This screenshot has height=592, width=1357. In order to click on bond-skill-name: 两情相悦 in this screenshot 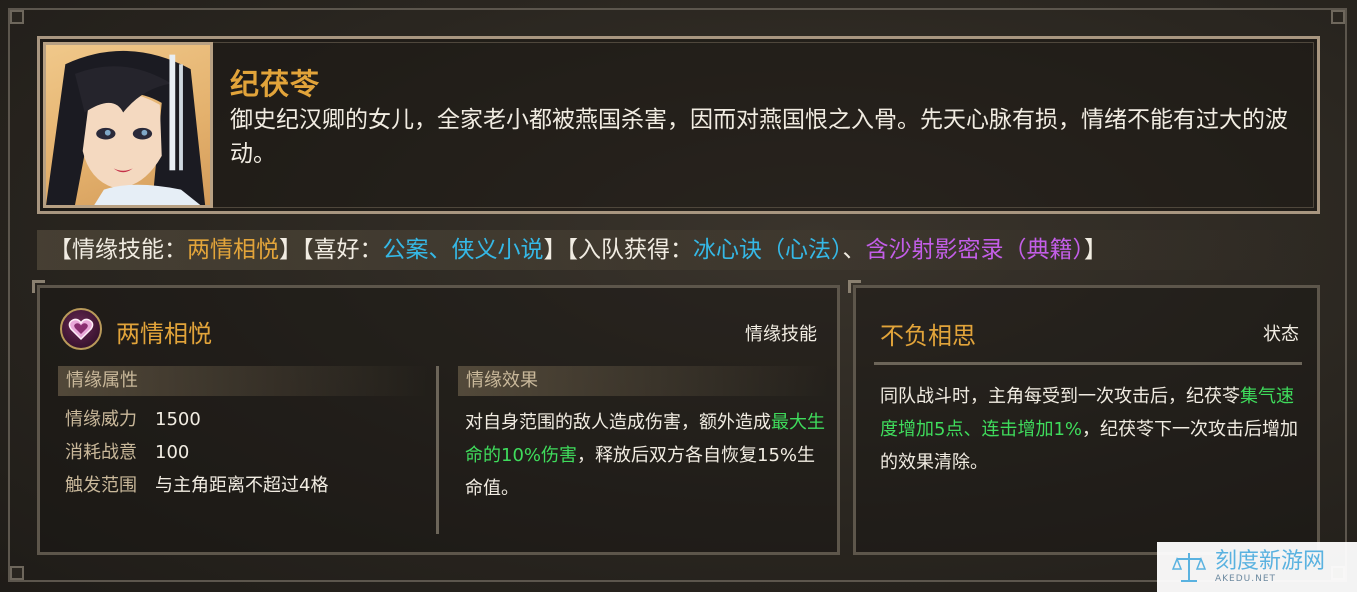, I will do `click(233, 250)`.